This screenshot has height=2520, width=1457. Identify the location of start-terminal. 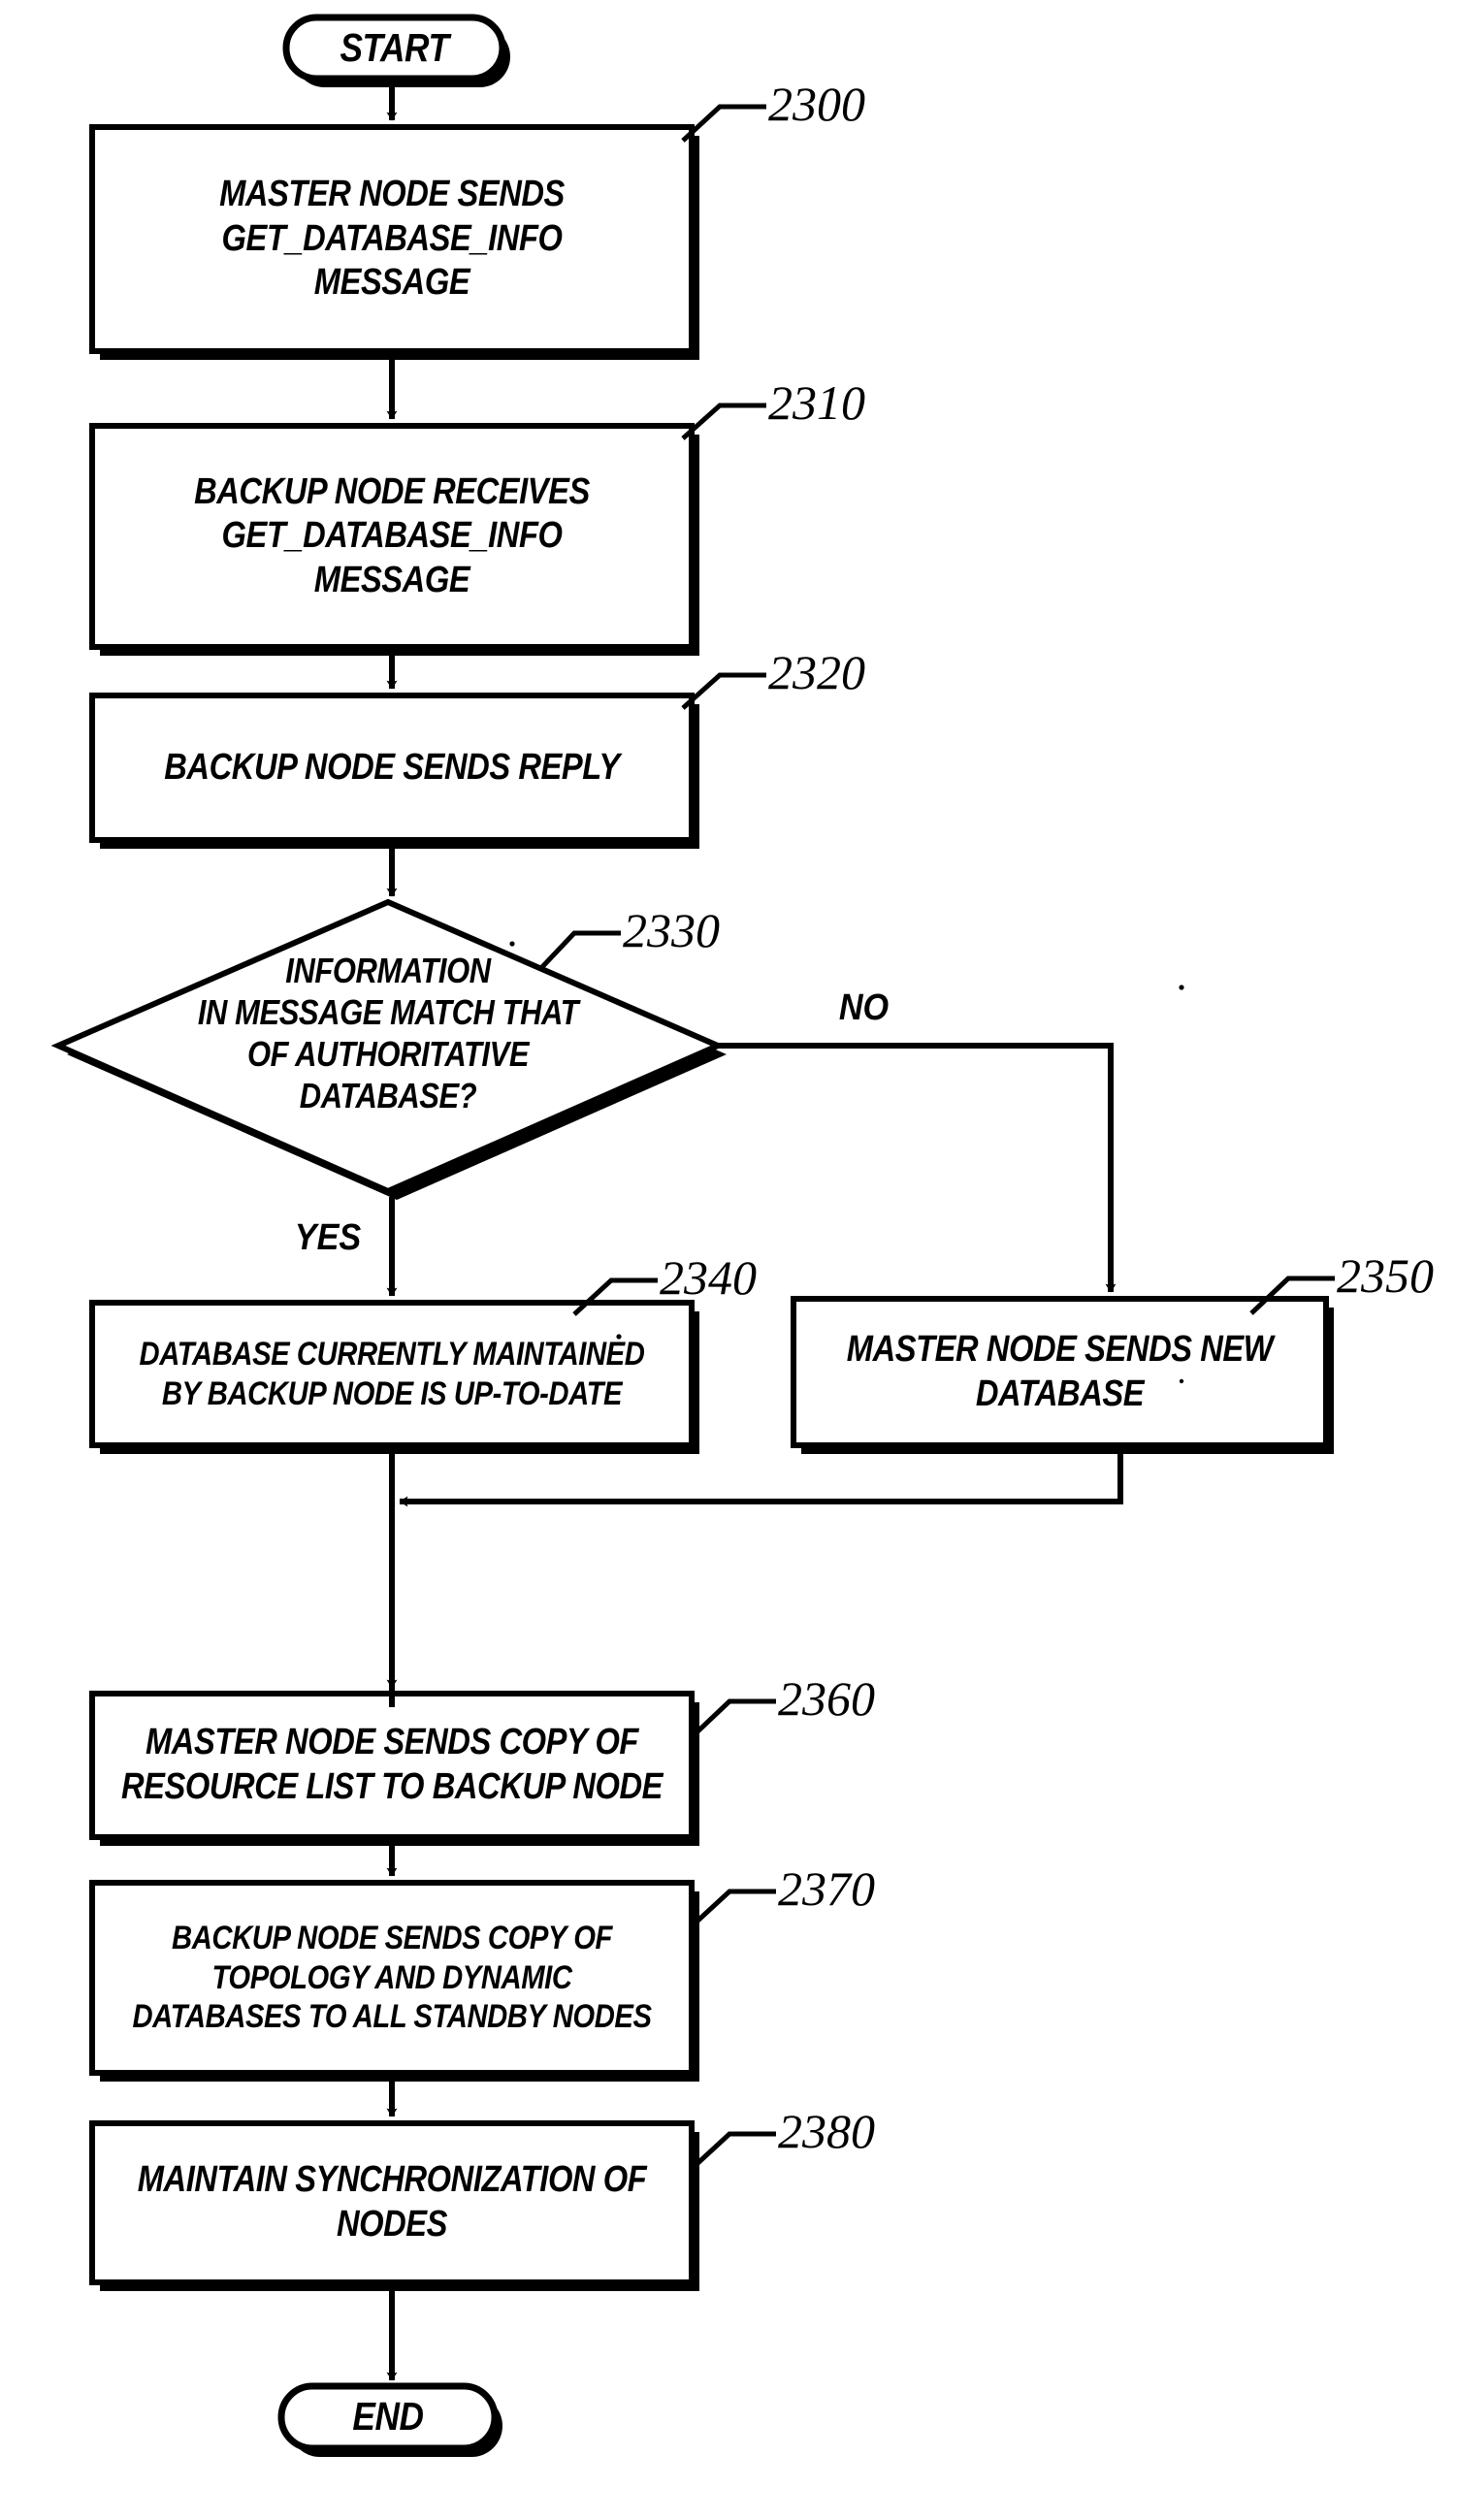
(394, 48).